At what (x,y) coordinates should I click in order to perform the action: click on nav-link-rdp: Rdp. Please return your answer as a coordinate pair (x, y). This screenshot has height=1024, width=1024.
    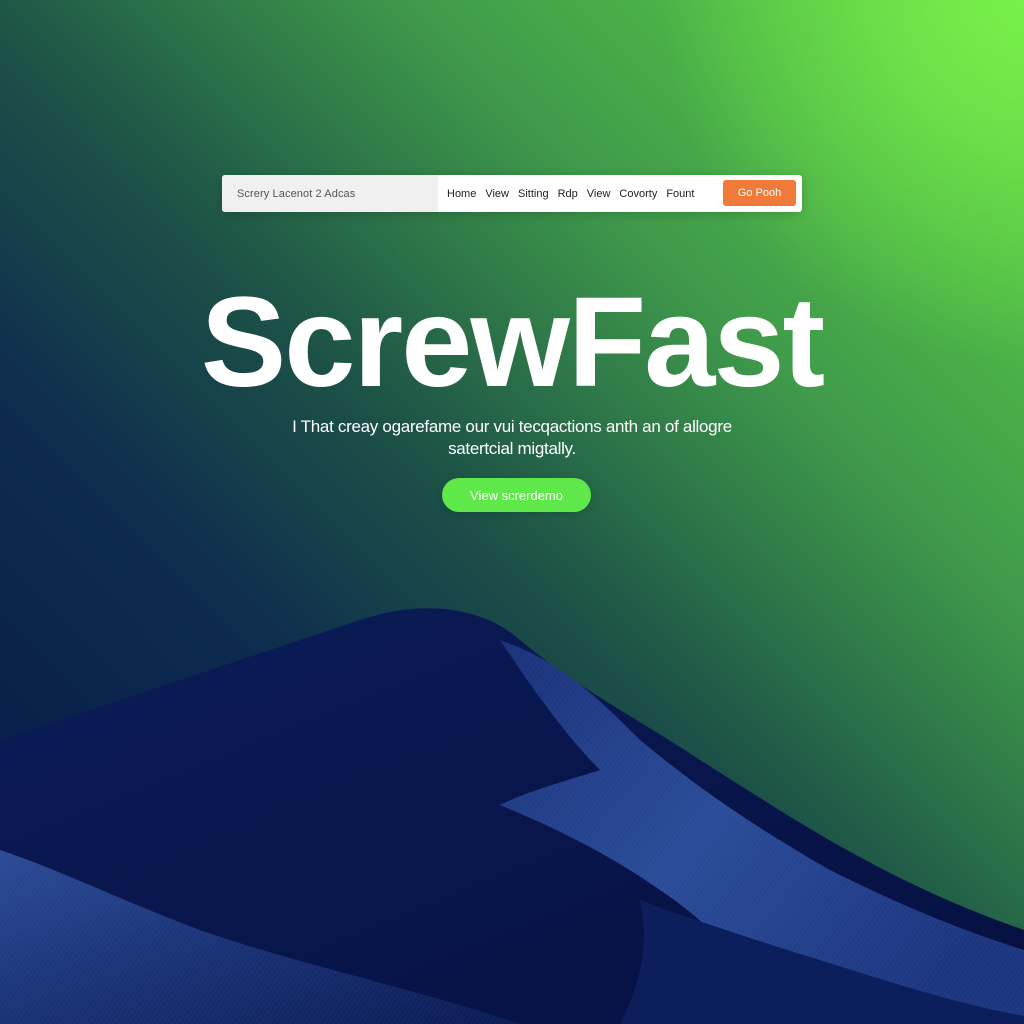
    Looking at the image, I should click on (568, 194).